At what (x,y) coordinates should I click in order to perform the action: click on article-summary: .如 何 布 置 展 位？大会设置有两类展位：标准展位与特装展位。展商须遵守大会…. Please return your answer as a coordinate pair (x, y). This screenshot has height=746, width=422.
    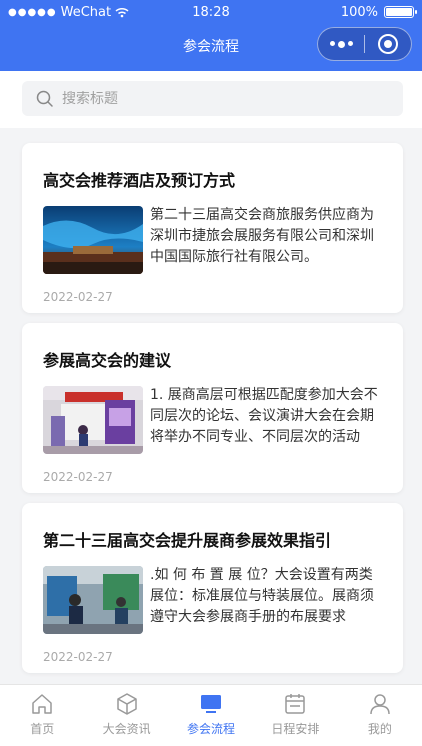
    Looking at the image, I should click on (262, 596).